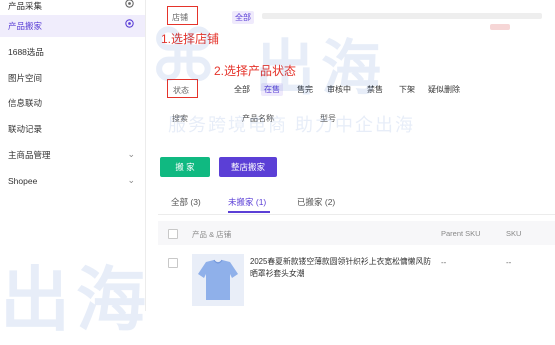 Image resolution: width=555 pixels, height=345 pixels. What do you see at coordinates (407, 89) in the screenshot?
I see `status-option-delisted: 下架` at bounding box center [407, 89].